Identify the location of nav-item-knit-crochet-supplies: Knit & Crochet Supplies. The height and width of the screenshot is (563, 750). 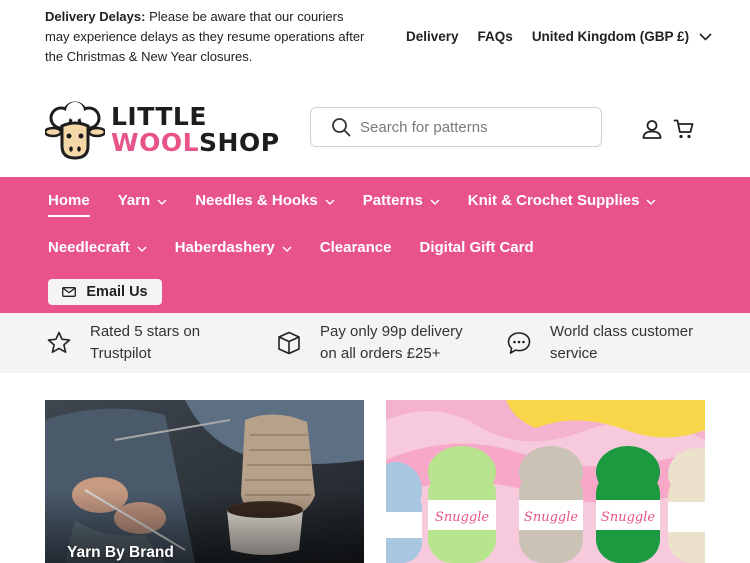
(562, 200).